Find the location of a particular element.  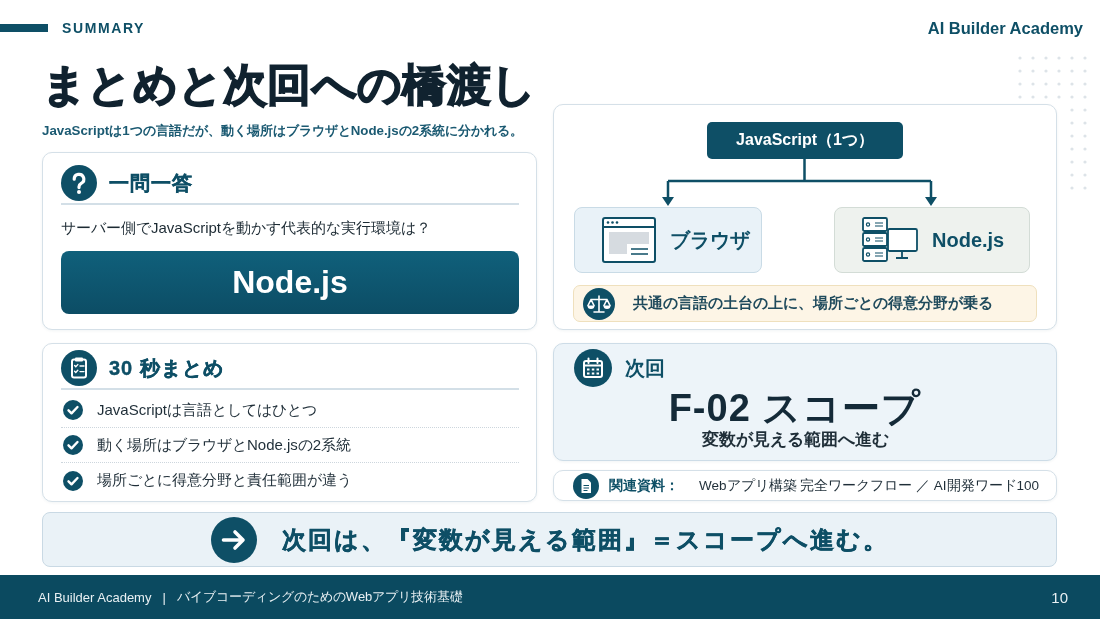

arrow-right-icon is located at coordinates (233, 539).